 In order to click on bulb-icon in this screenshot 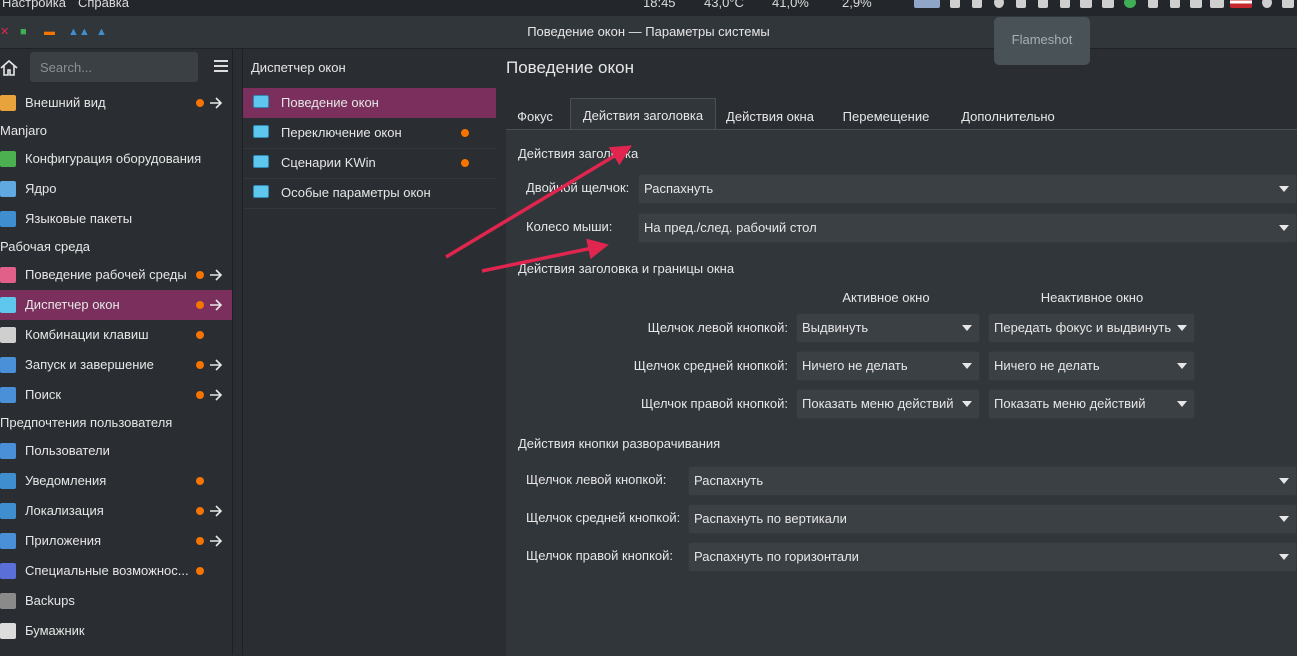, I will do `click(1175, 4)`.